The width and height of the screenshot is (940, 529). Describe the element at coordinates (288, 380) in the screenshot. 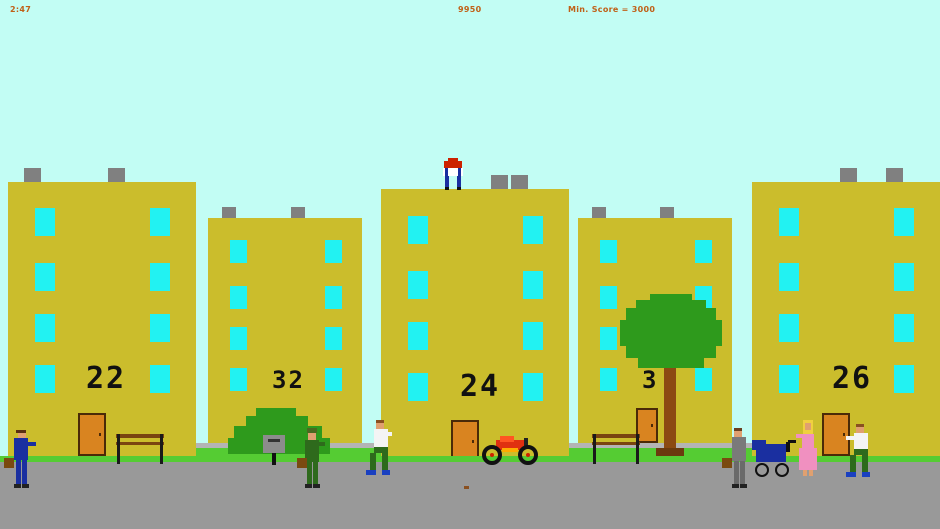

I see `building-number: 32` at that location.